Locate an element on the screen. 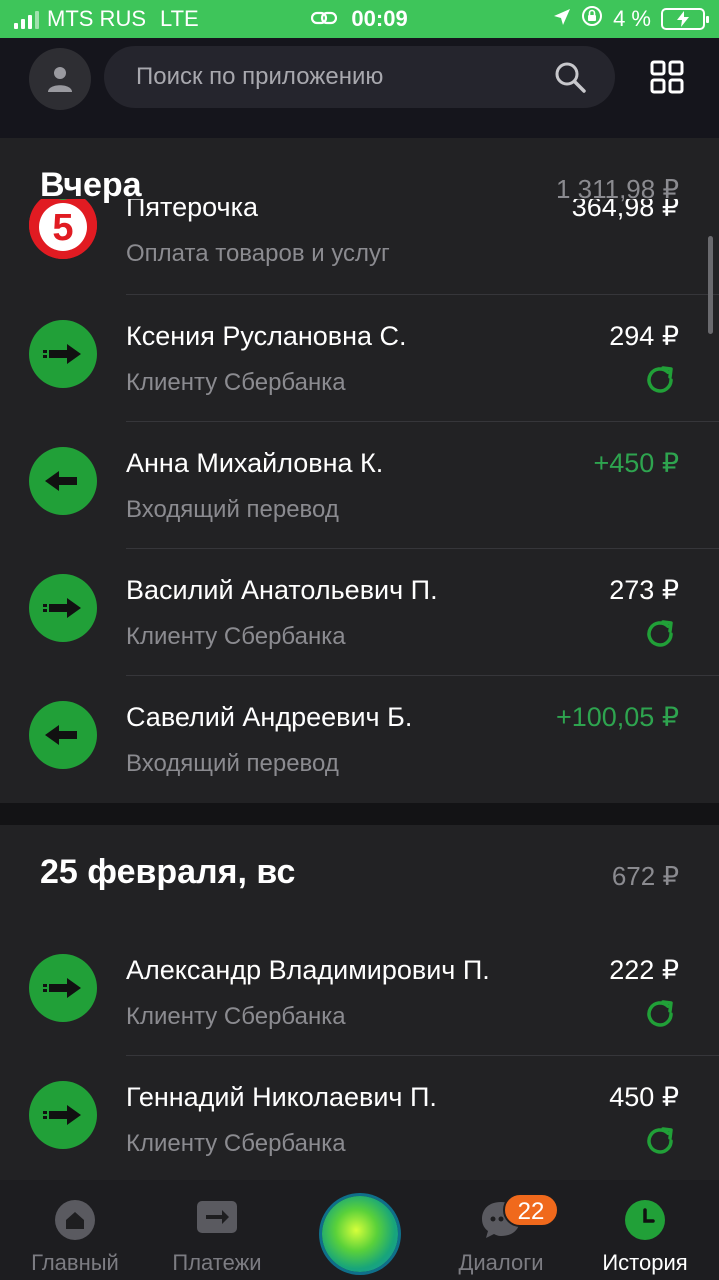 The width and height of the screenshot is (719, 1280). transaction-name: Пятерочка is located at coordinates (192, 210).